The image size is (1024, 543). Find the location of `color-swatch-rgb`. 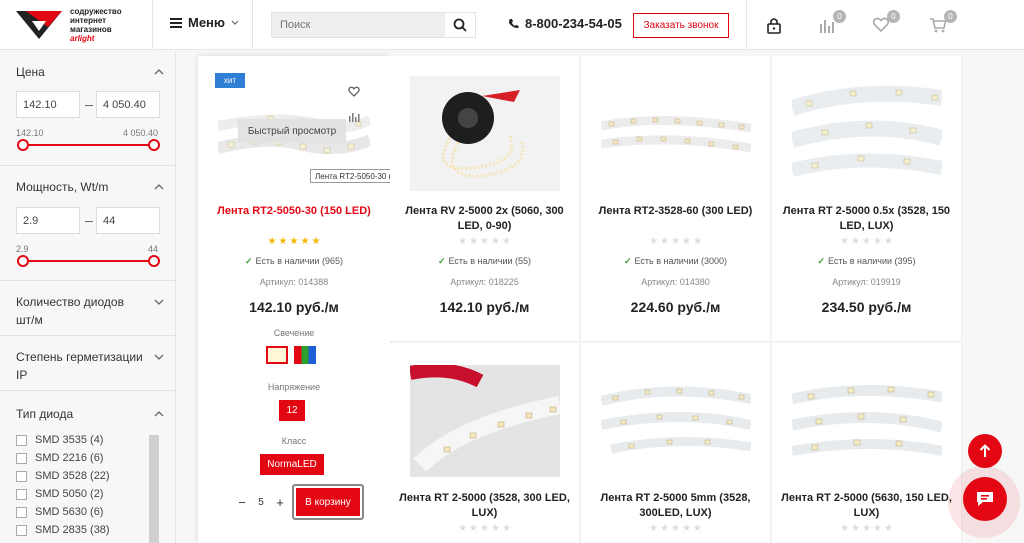

color-swatch-rgb is located at coordinates (305, 355).